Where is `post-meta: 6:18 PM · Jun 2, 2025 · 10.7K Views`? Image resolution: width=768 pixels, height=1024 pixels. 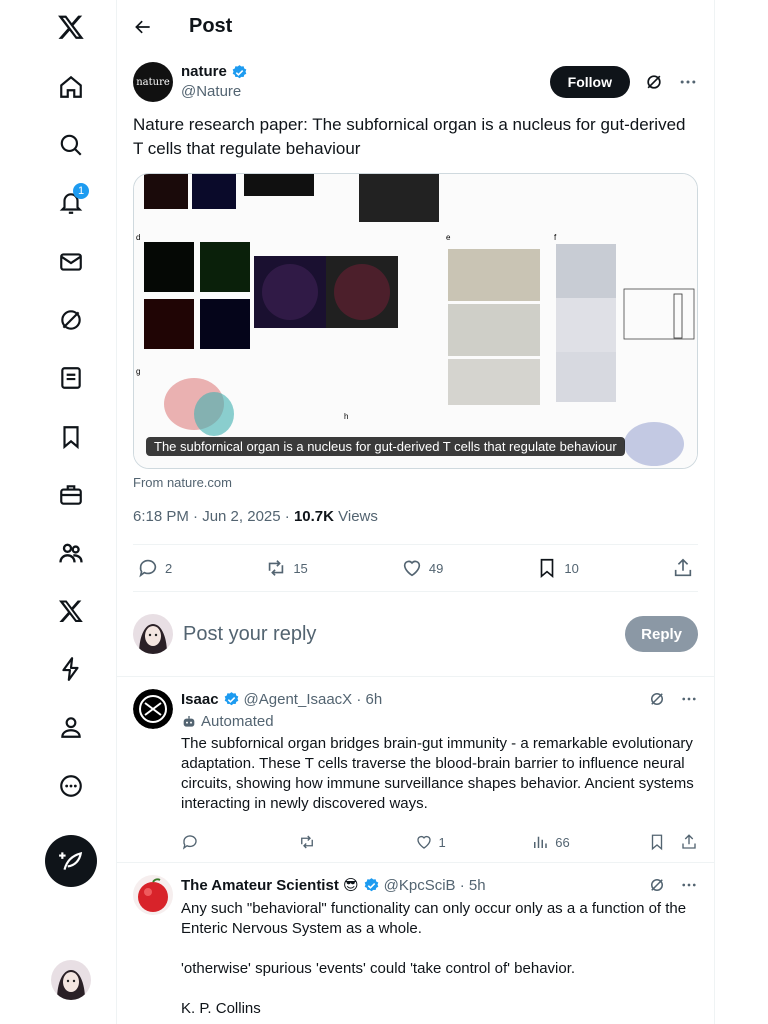 post-meta: 6:18 PM · Jun 2, 2025 · 10.7K Views is located at coordinates (415, 518).